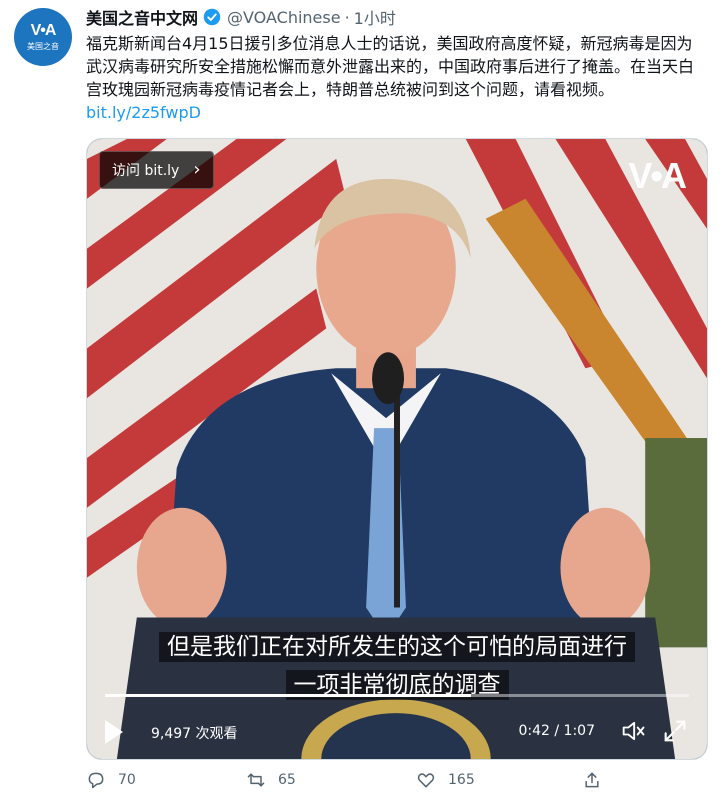  What do you see at coordinates (397, 644) in the screenshot?
I see `subtitle-line-1: 但是我们正在对所发生的这个可怕的局面进行` at bounding box center [397, 644].